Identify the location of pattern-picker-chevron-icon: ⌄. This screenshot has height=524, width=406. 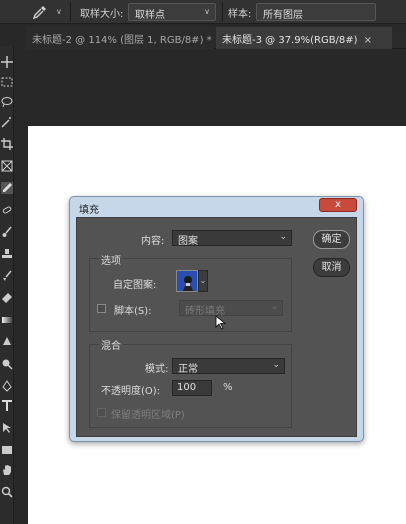
(203, 281).